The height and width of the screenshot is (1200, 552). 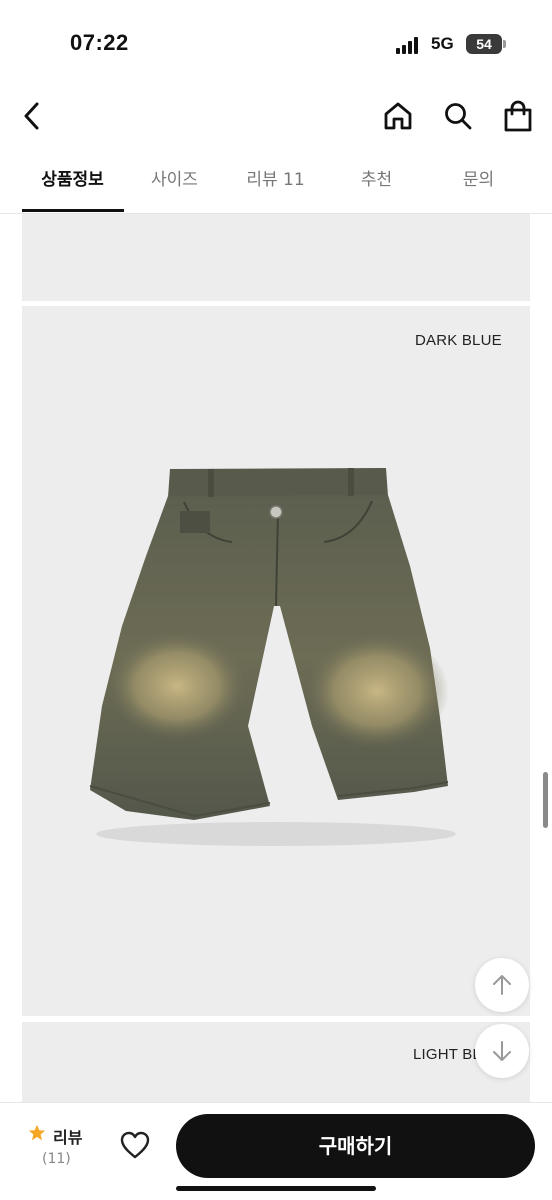 I want to click on bottom-action-bar: 리뷰 (11) 구매하기, so click(x=276, y=1151).